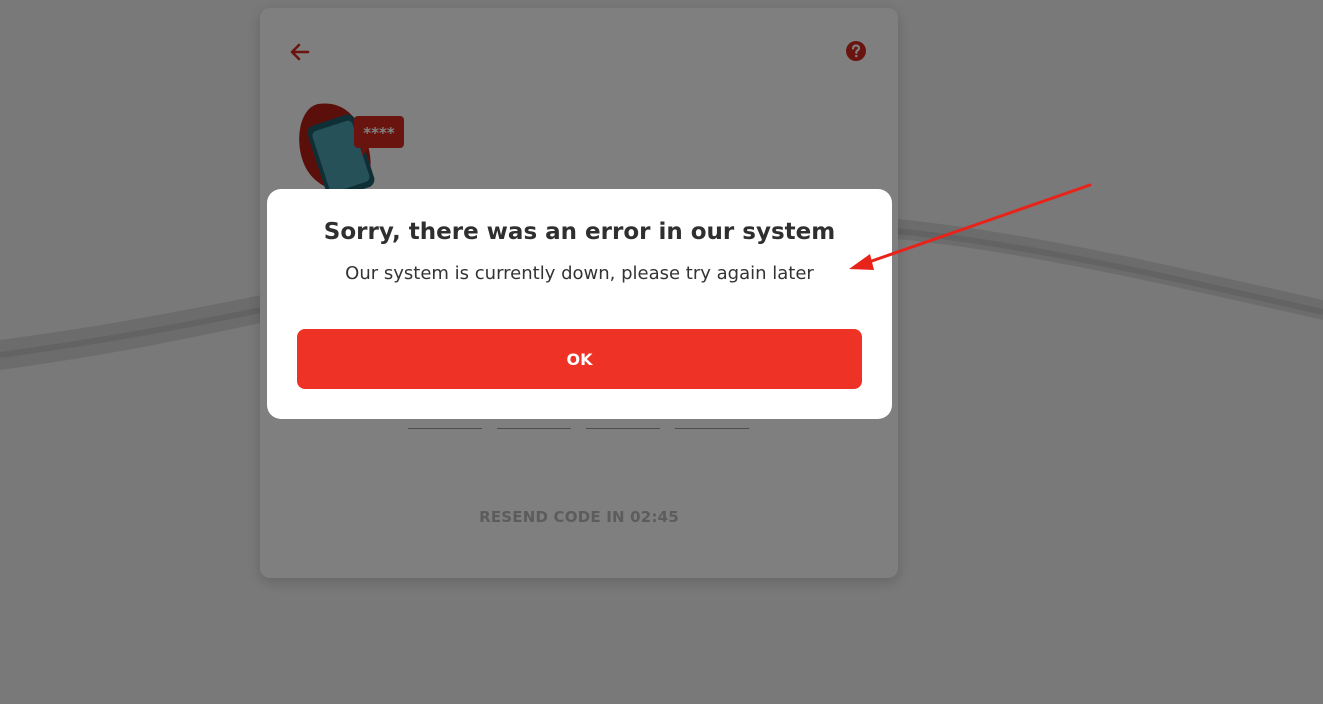  Describe the element at coordinates (579, 359) in the screenshot. I see `ok-button: OK` at that location.